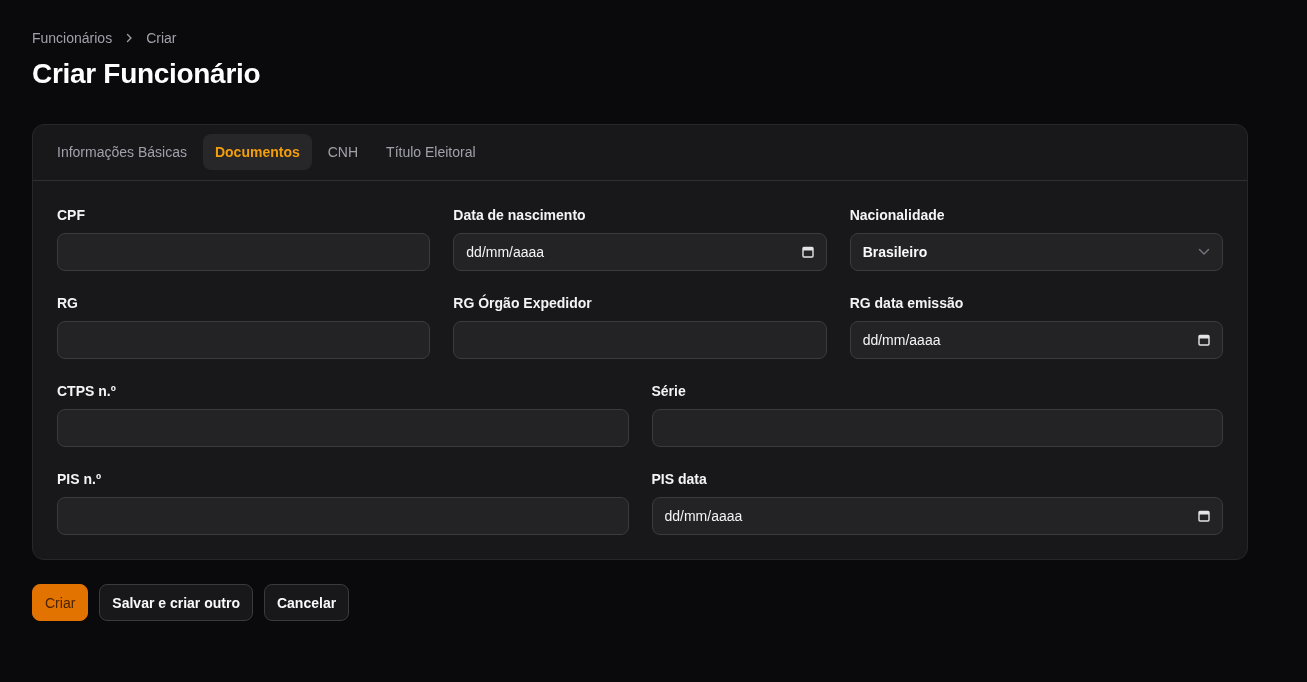 The width and height of the screenshot is (1307, 682). I want to click on create-button: Criar, so click(60, 602).